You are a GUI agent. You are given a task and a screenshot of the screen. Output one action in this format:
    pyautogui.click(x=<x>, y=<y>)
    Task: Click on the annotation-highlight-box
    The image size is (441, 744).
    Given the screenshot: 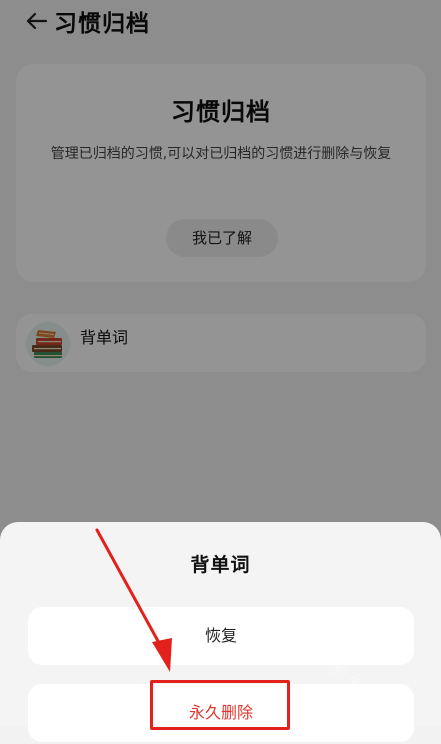 What is the action you would take?
    pyautogui.click(x=220, y=705)
    